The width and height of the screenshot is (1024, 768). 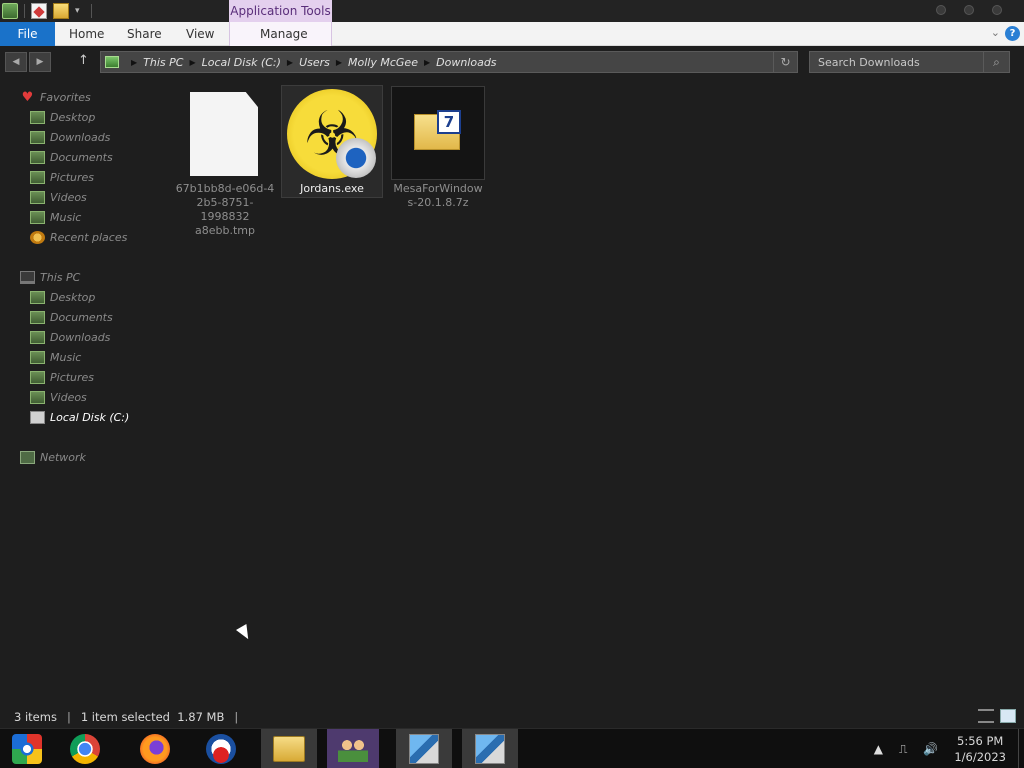 What do you see at coordinates (58, 397) in the screenshot?
I see `nav-pc-videos: Videos` at bounding box center [58, 397].